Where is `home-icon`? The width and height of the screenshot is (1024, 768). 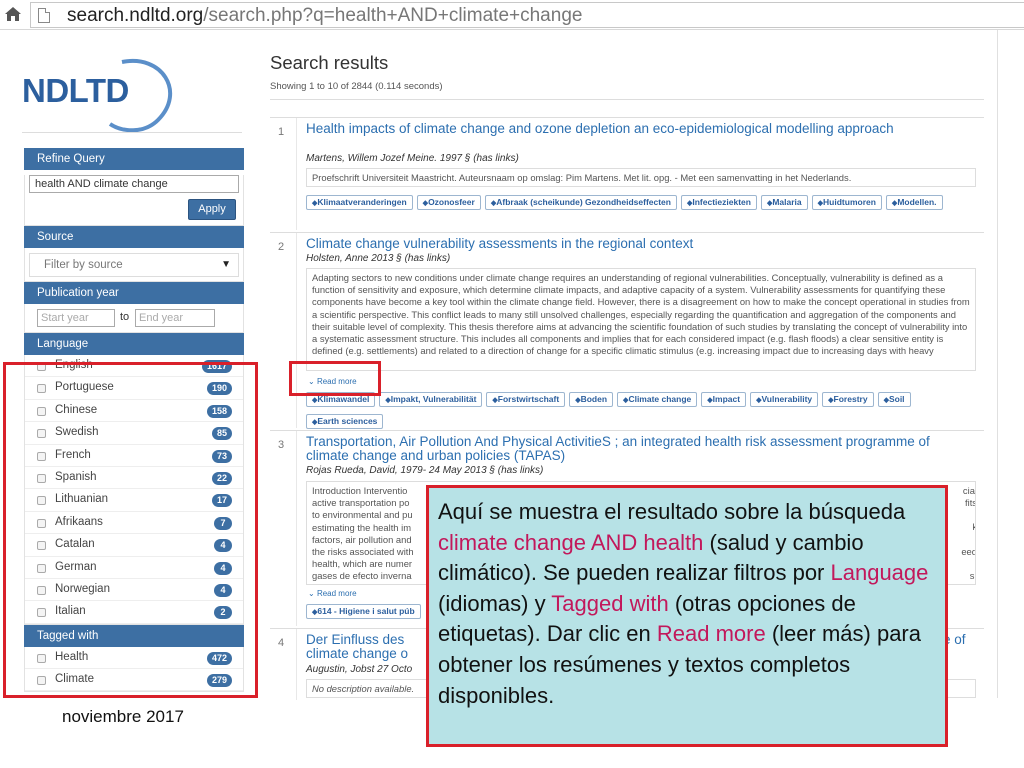 home-icon is located at coordinates (13, 14).